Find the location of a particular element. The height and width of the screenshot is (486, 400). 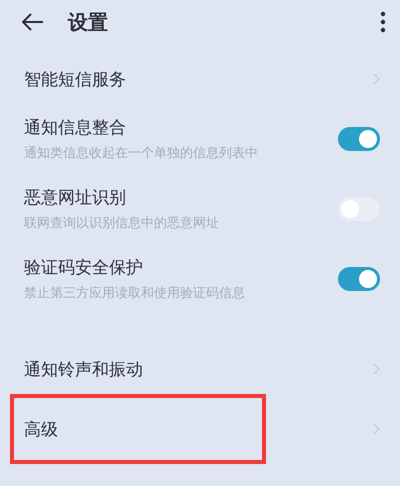

setting-title: 通知信息整合 is located at coordinates (181, 127).